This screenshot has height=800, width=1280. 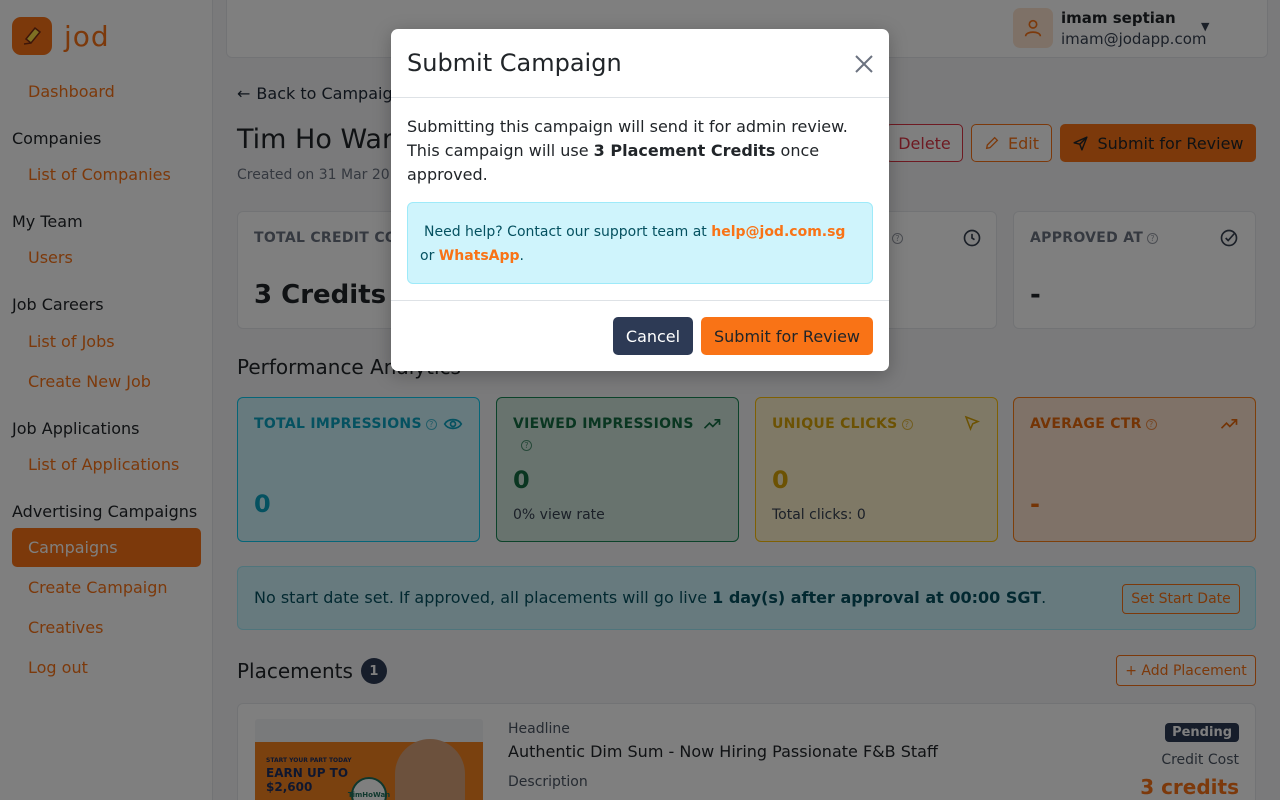 What do you see at coordinates (778, 232) in the screenshot?
I see `support-email-link: help@jod.com.sg` at bounding box center [778, 232].